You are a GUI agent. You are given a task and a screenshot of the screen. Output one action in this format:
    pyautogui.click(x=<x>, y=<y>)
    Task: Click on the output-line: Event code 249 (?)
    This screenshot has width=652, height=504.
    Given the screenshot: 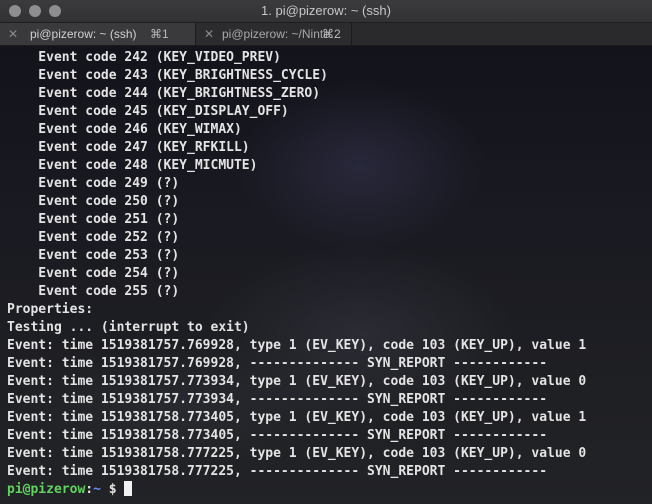 What is the action you would take?
    pyautogui.click(x=93, y=183)
    